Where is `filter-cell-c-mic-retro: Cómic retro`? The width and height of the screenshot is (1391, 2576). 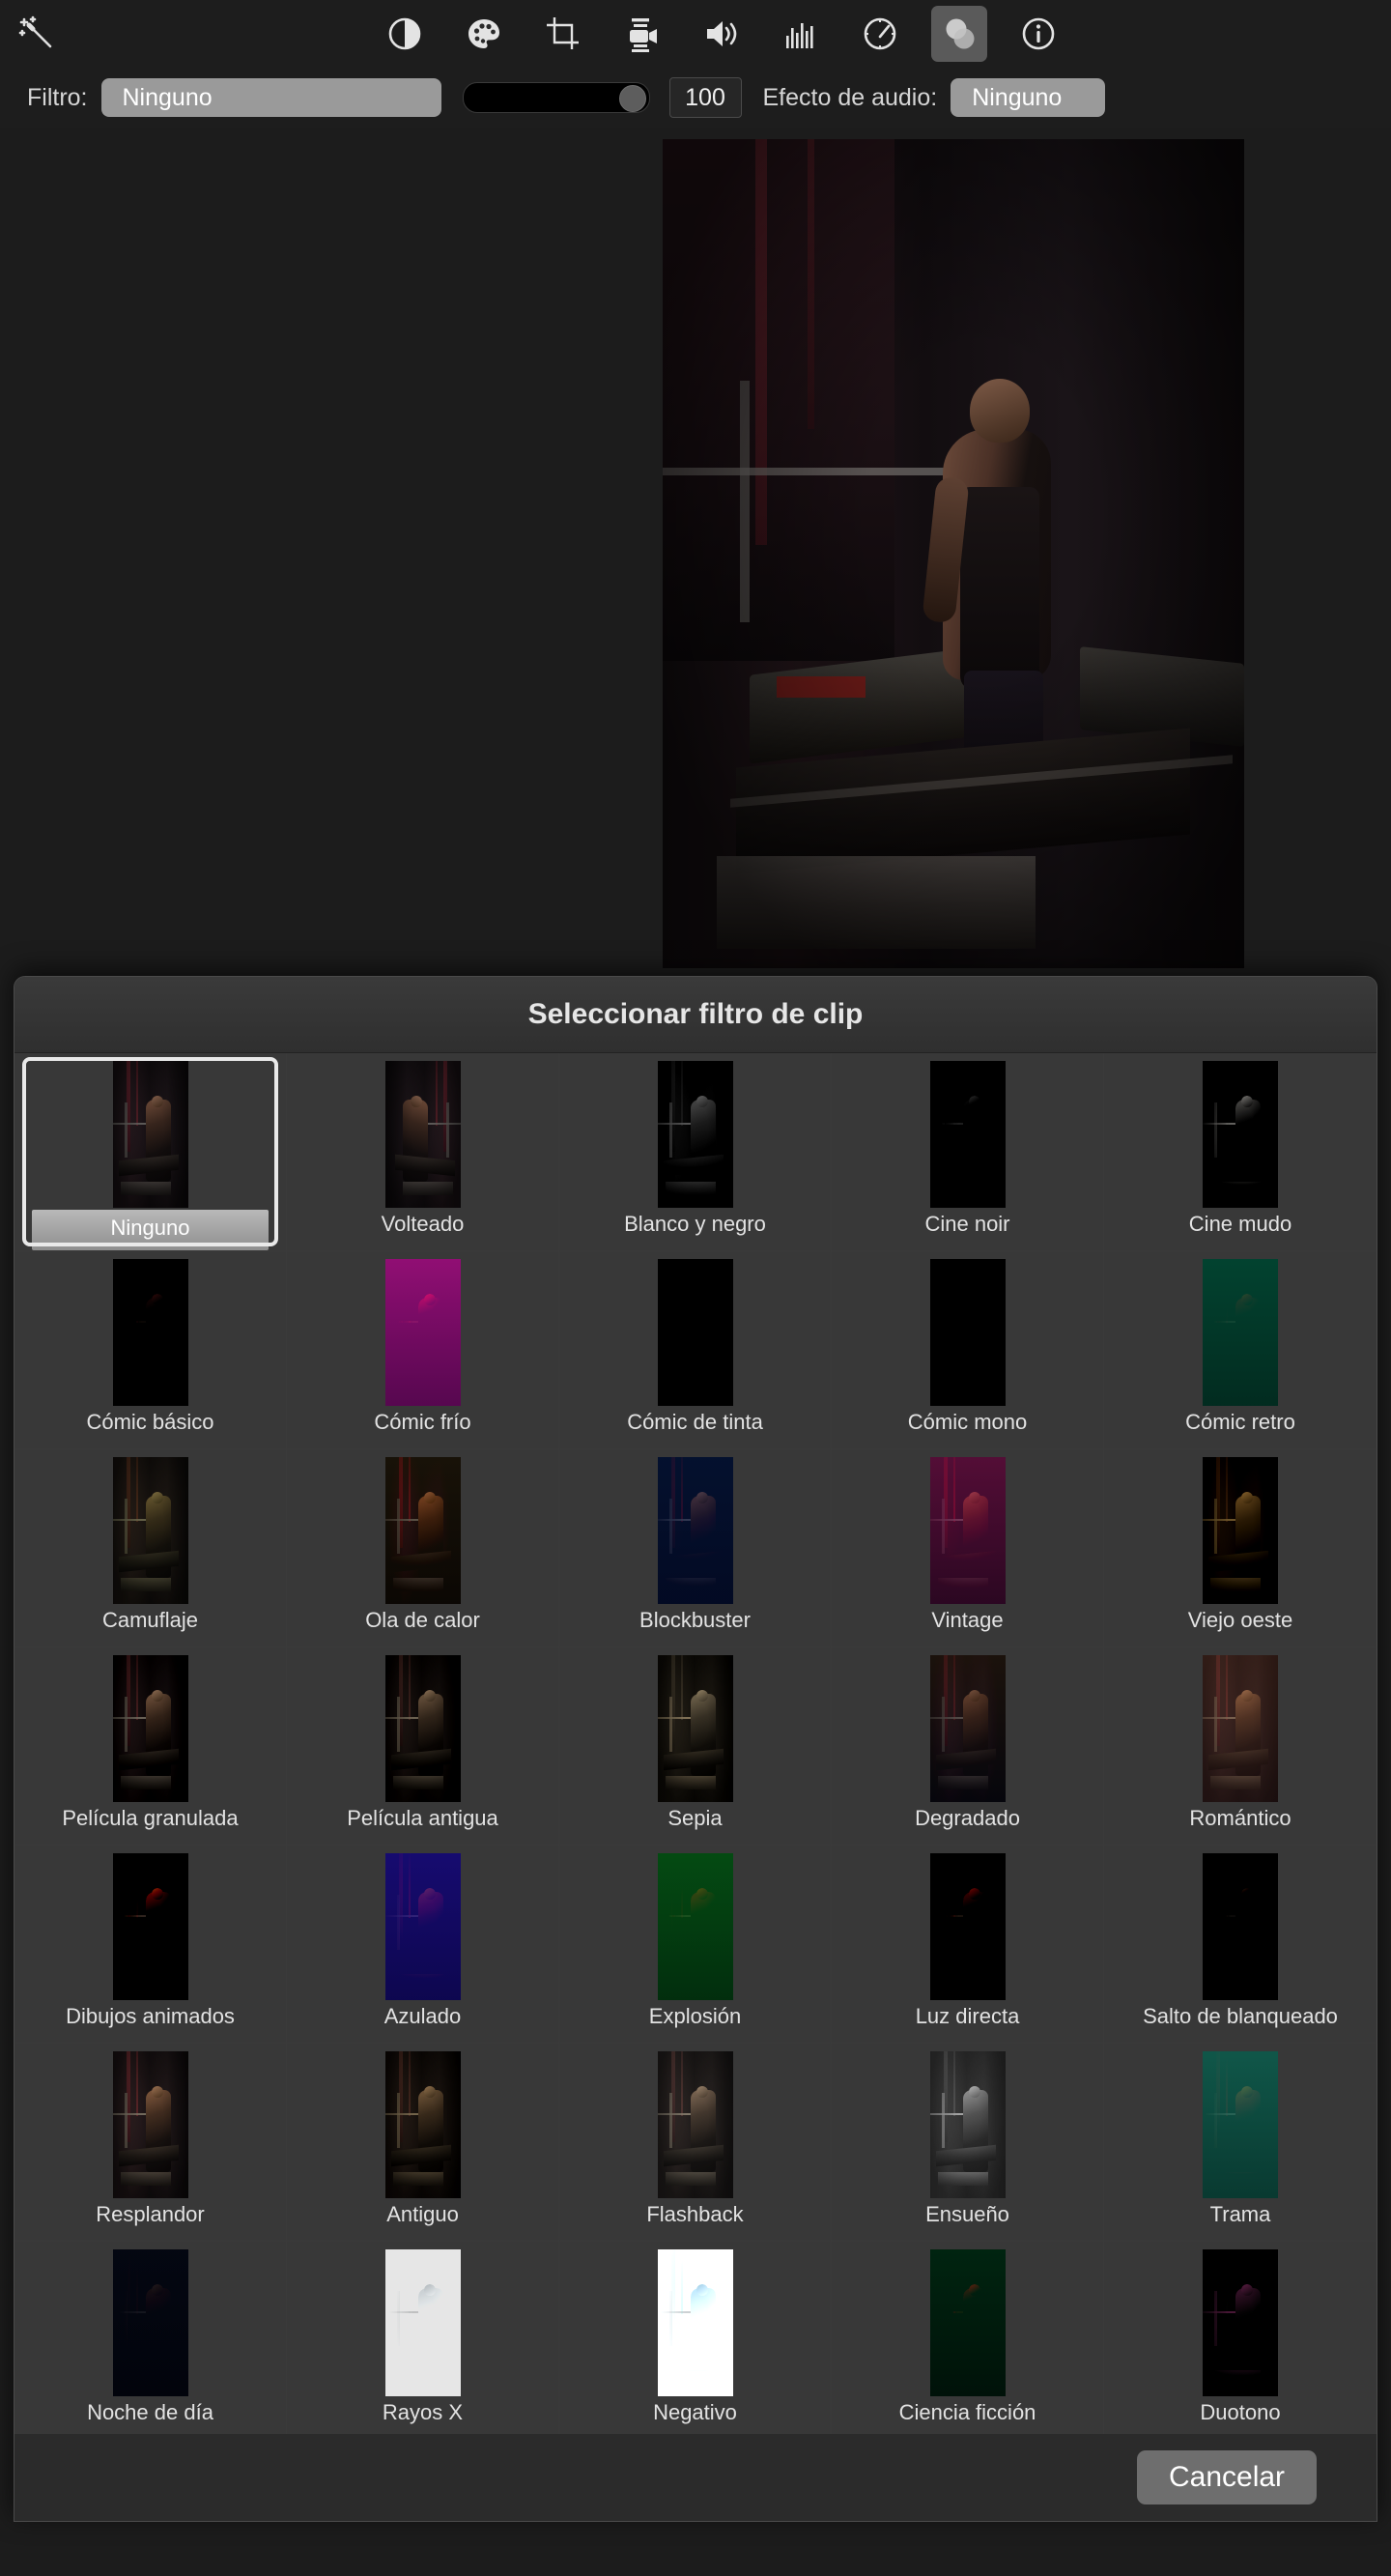
filter-cell-c-mic-retro: Cómic retro is located at coordinates (1240, 1350).